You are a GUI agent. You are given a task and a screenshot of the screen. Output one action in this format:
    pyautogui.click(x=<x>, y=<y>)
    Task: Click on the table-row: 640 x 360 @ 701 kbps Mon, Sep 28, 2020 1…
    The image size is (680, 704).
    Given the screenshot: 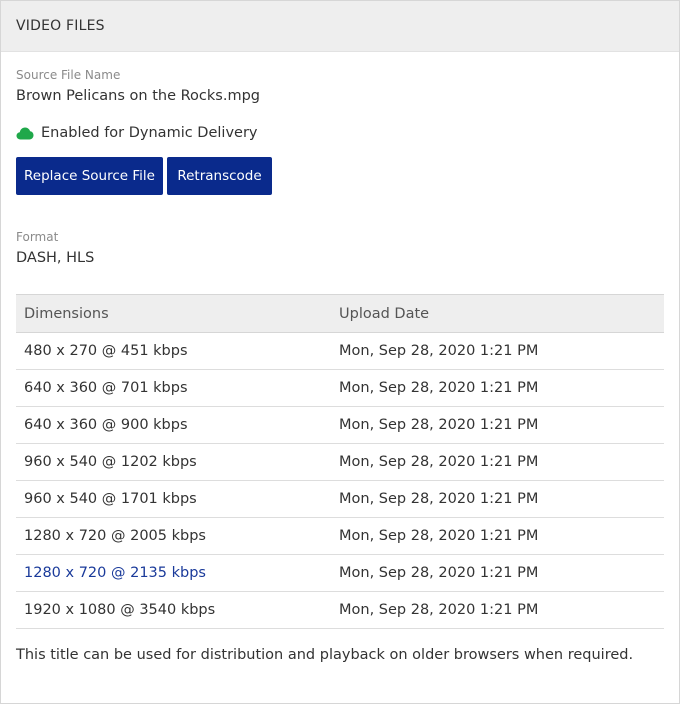 What is the action you would take?
    pyautogui.click(x=340, y=388)
    